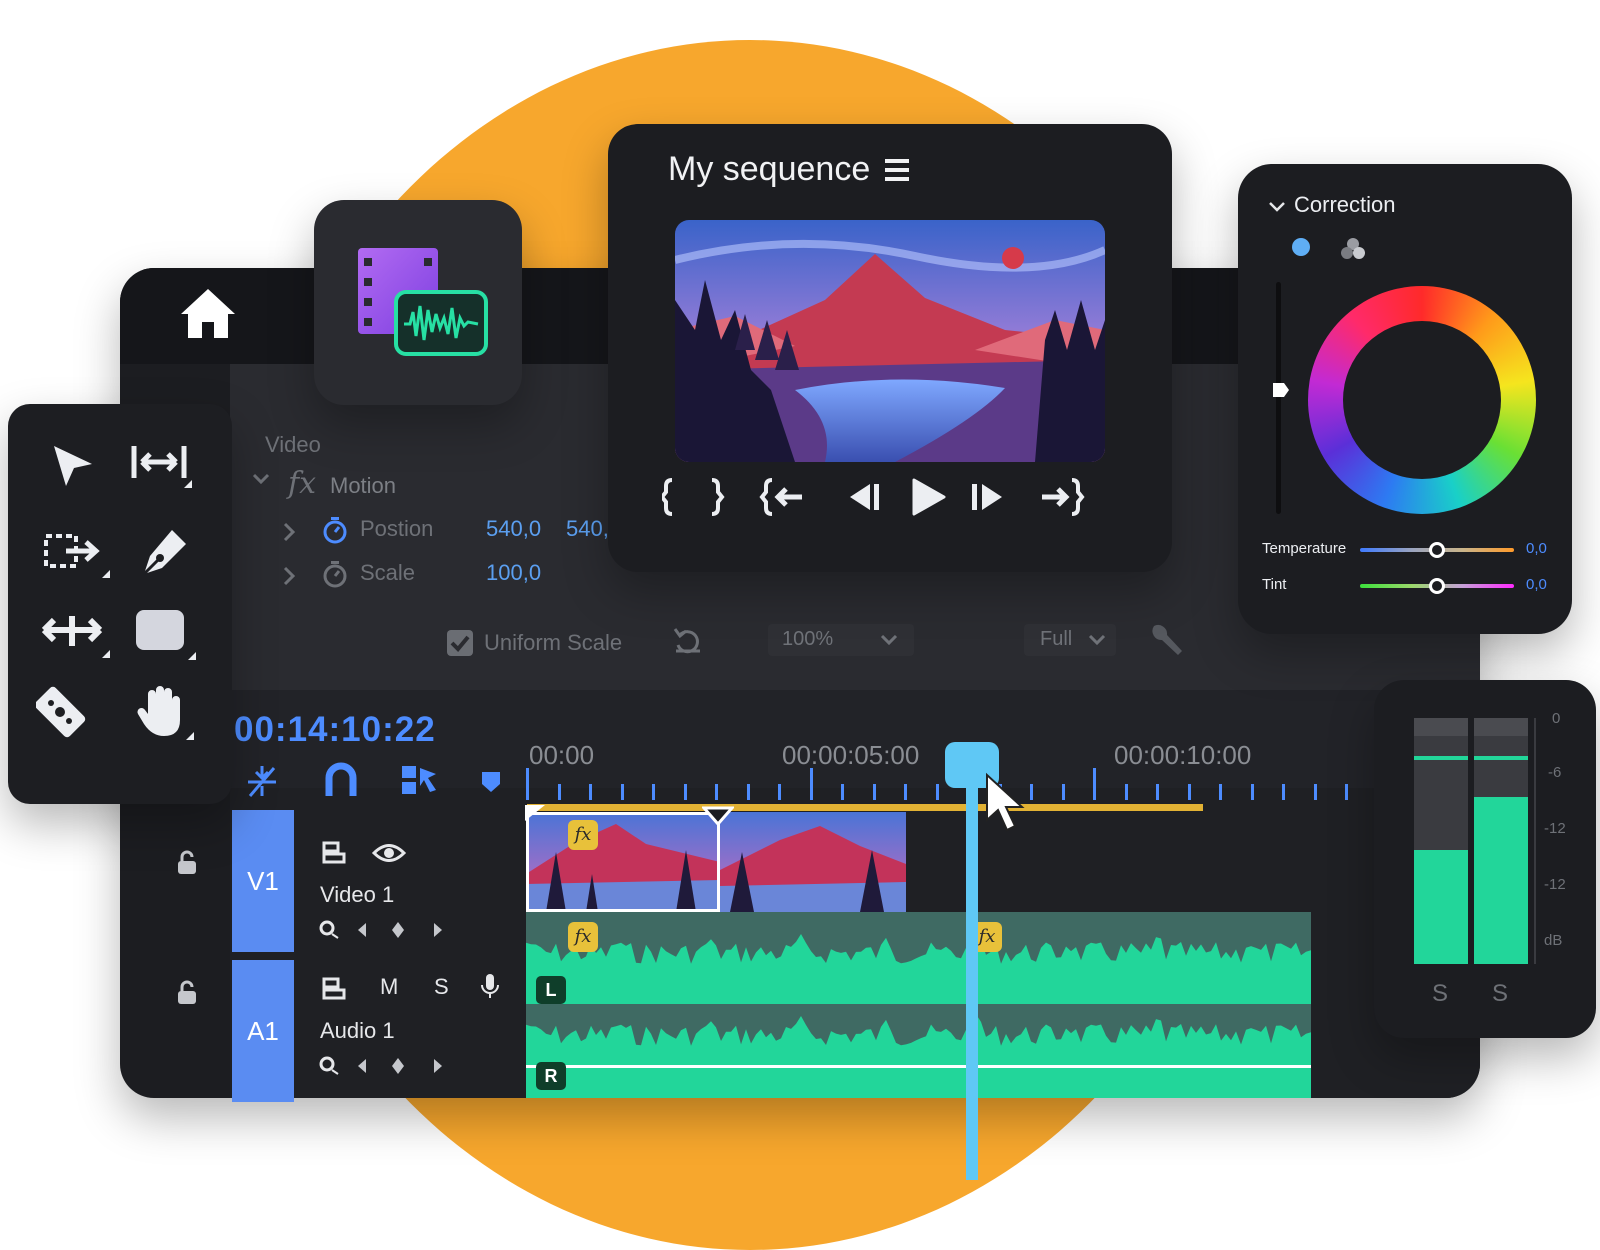  Describe the element at coordinates (1301, 247) in the screenshot. I see `single-wheel-icon` at that location.